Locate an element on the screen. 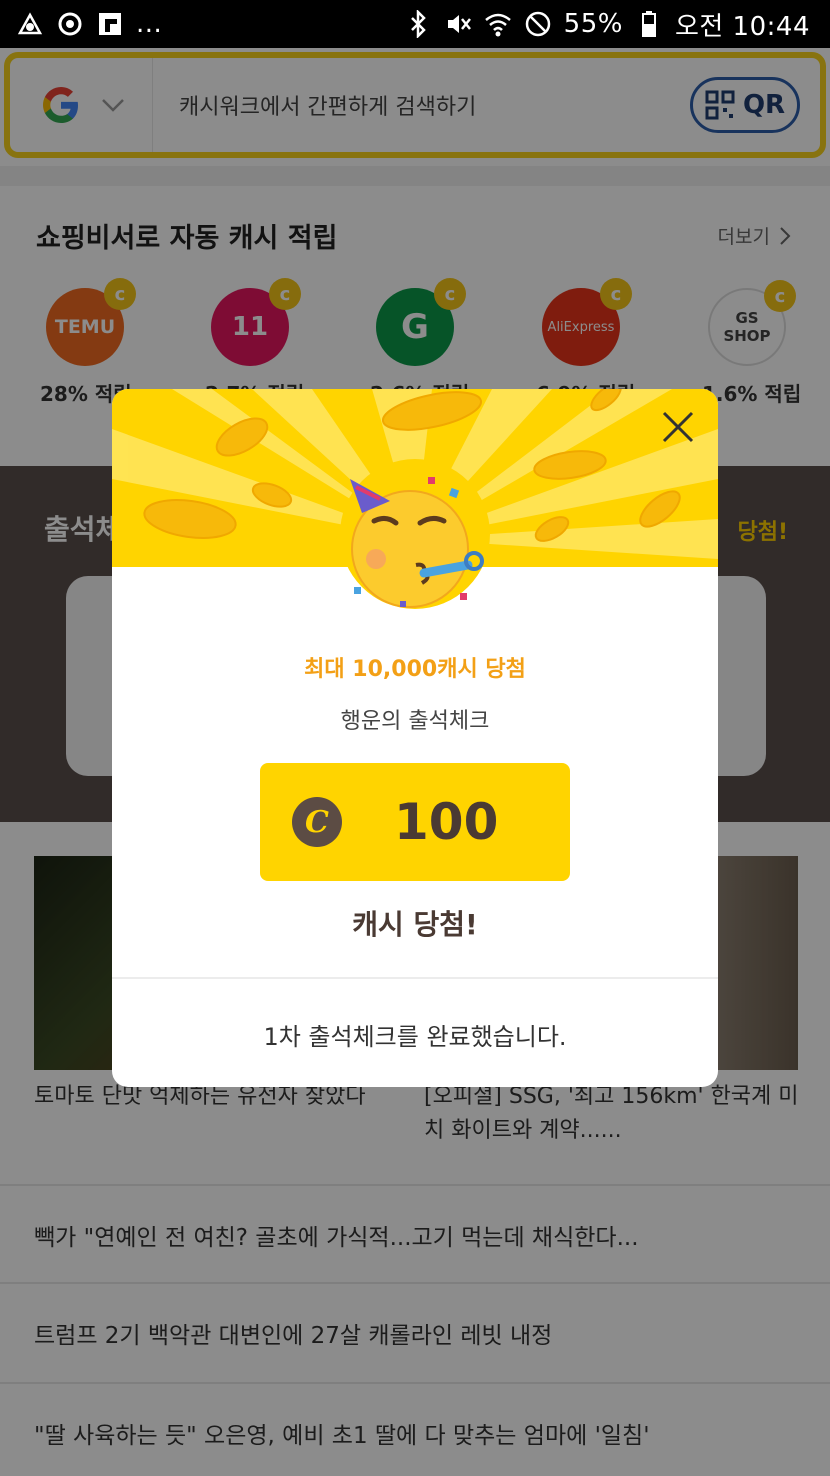 This screenshot has width=830, height=1476. bluetooth-icon is located at coordinates (418, 24).